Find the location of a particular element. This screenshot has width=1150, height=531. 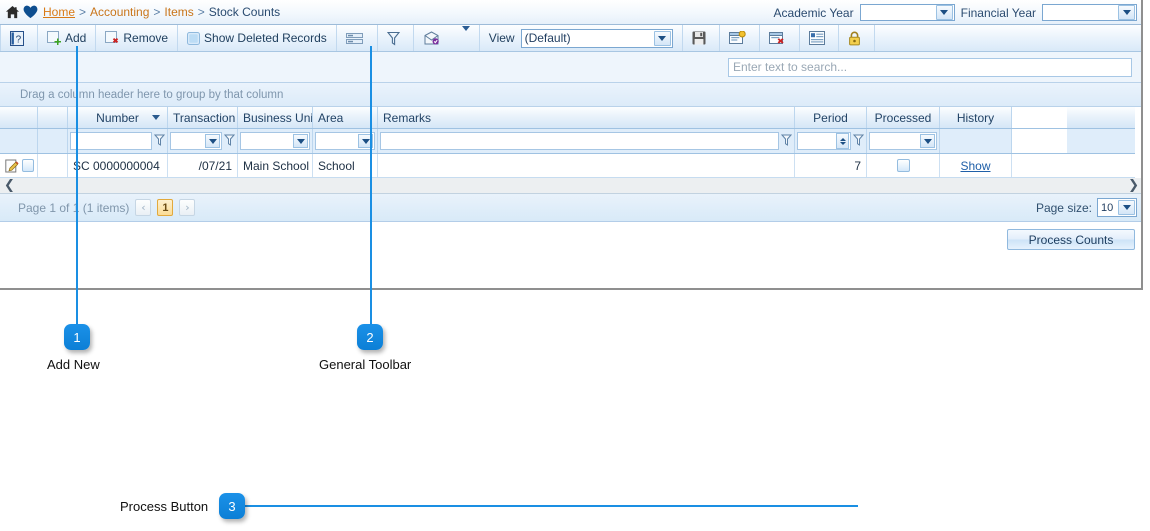

add-label: Add is located at coordinates (76, 38).